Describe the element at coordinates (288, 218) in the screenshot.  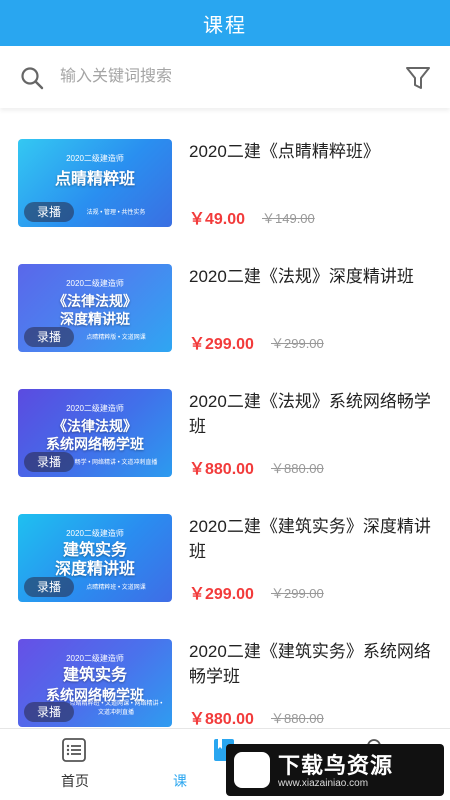
I see `course-original-price: ￥149.00` at that location.